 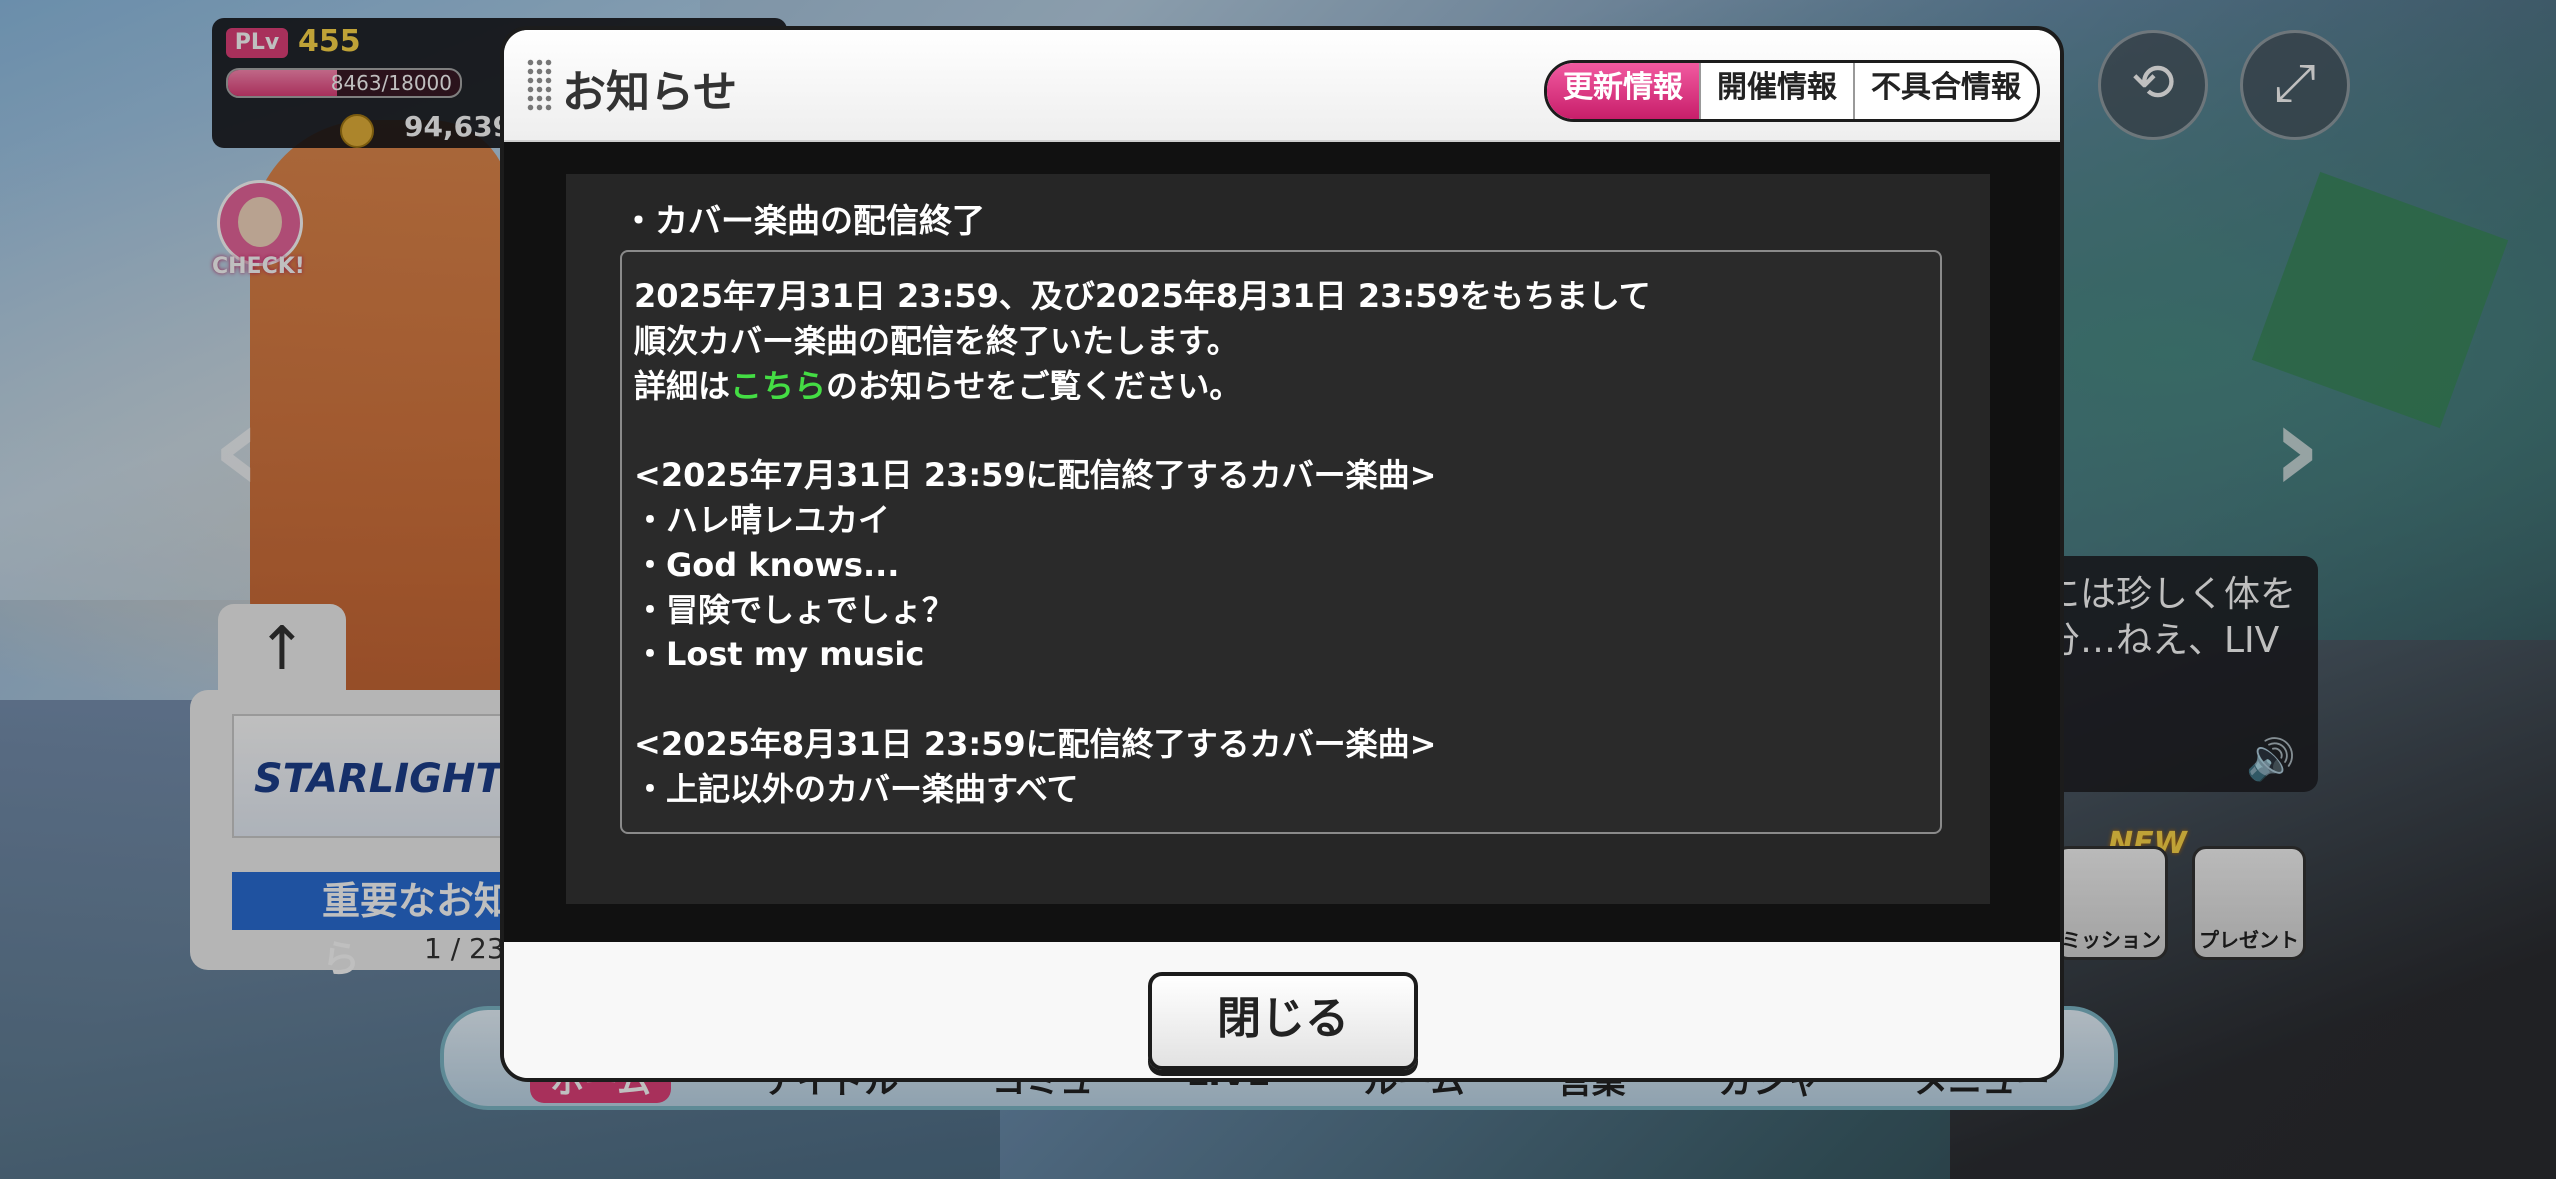 I want to click on notice-line: ・ハレ晴レユカイ, so click(x=762, y=519).